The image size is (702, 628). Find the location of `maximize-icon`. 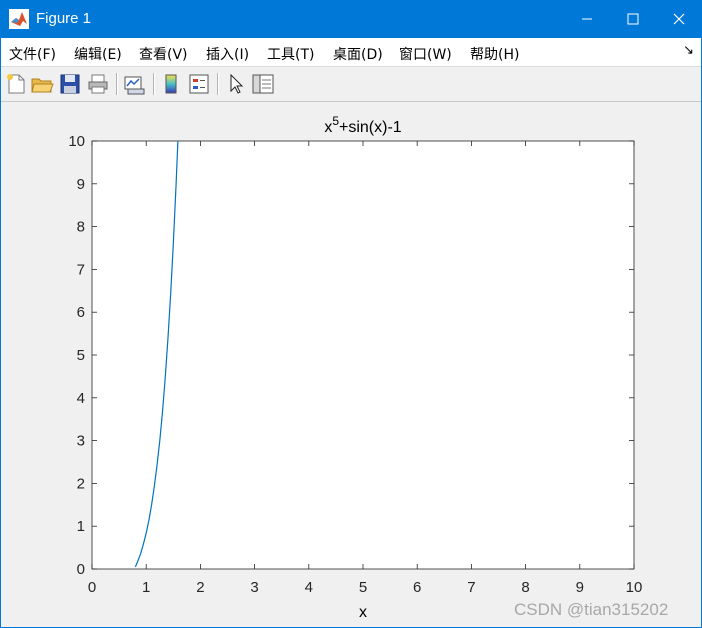

maximize-icon is located at coordinates (633, 19).